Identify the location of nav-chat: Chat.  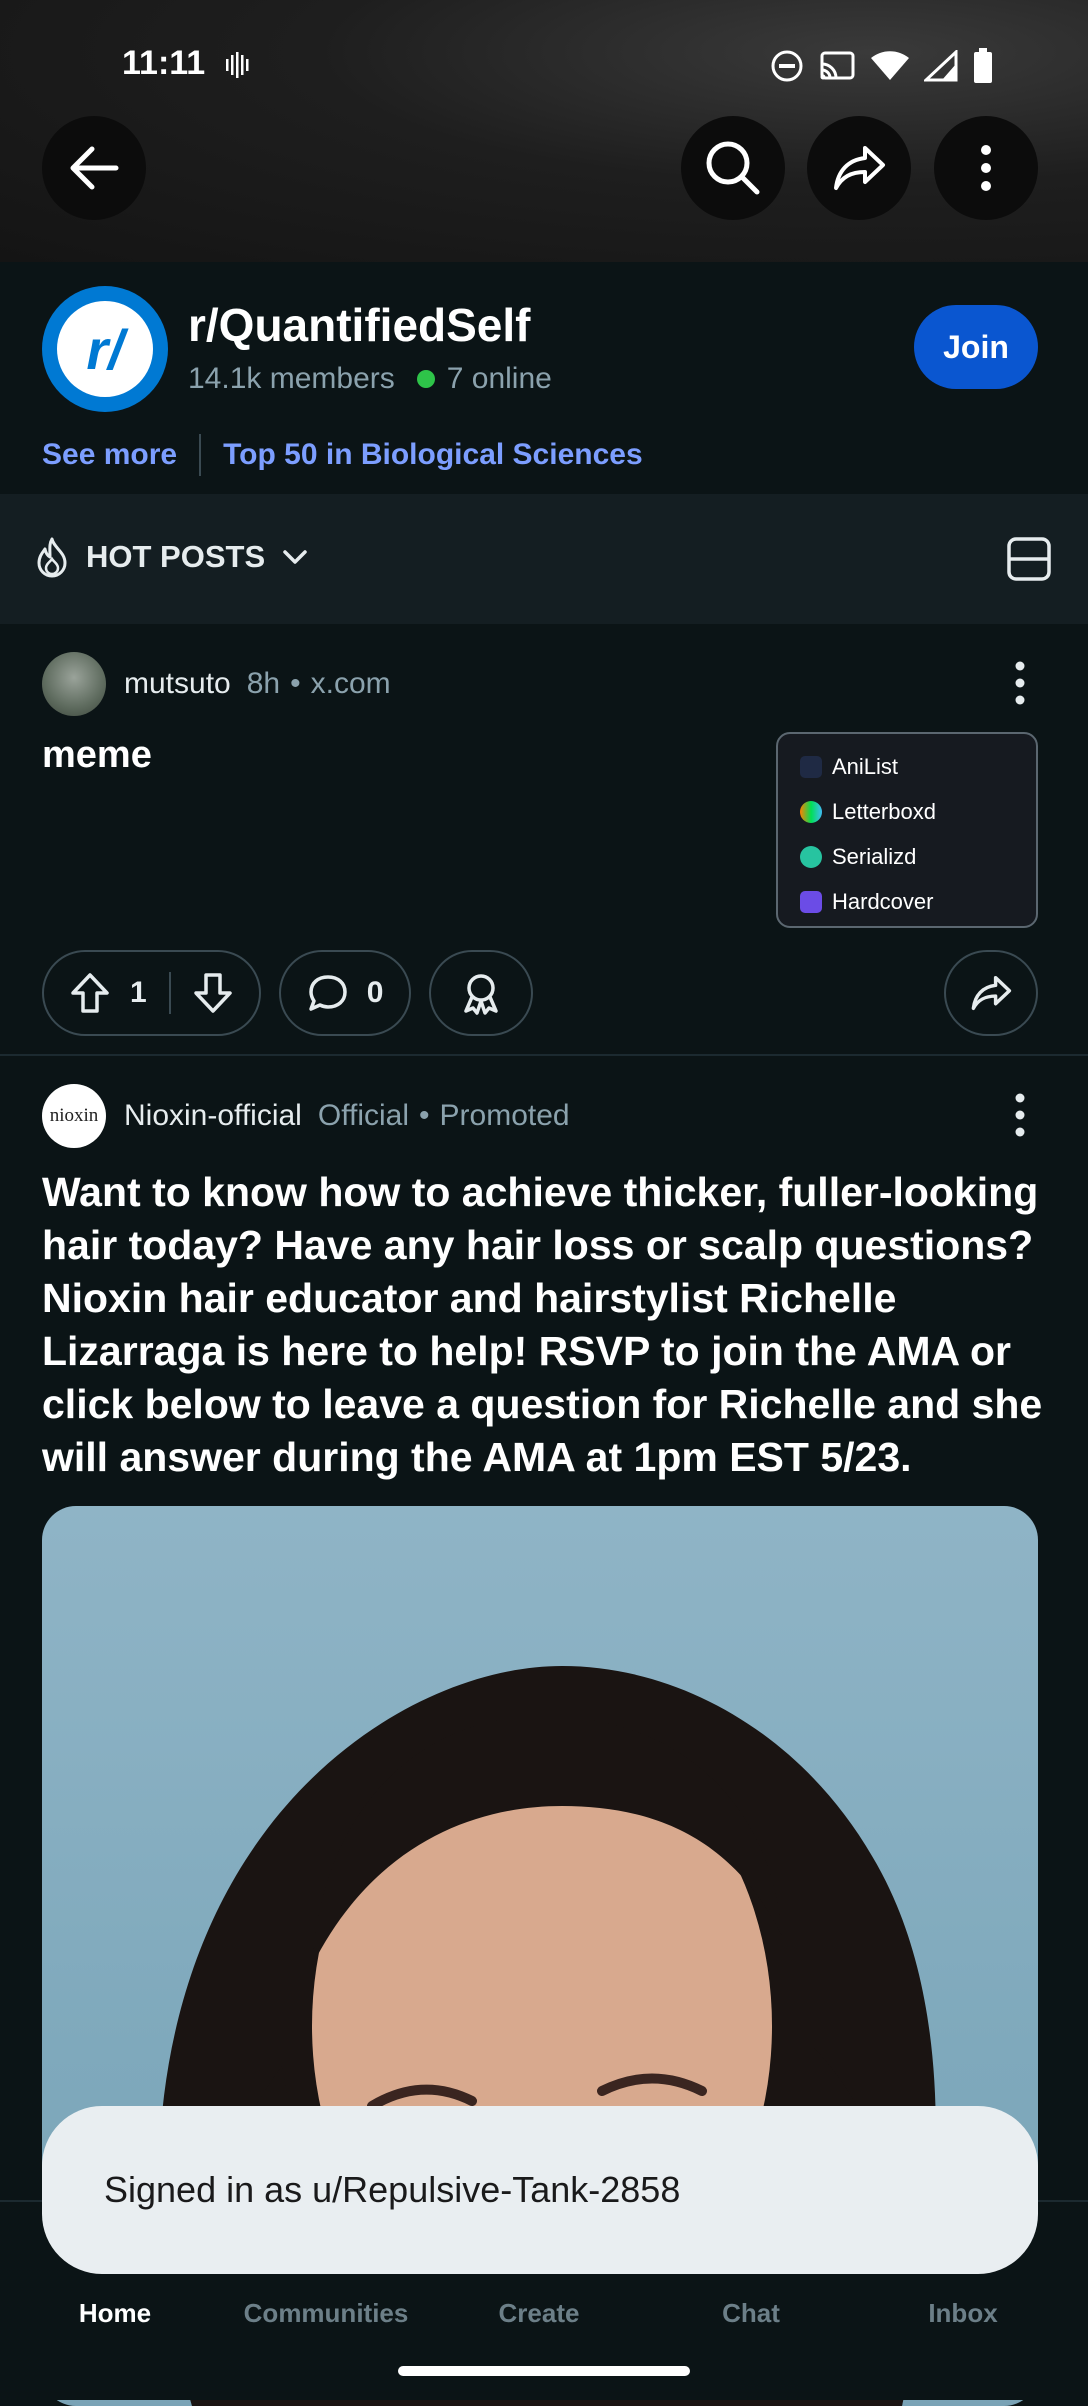
(751, 2313).